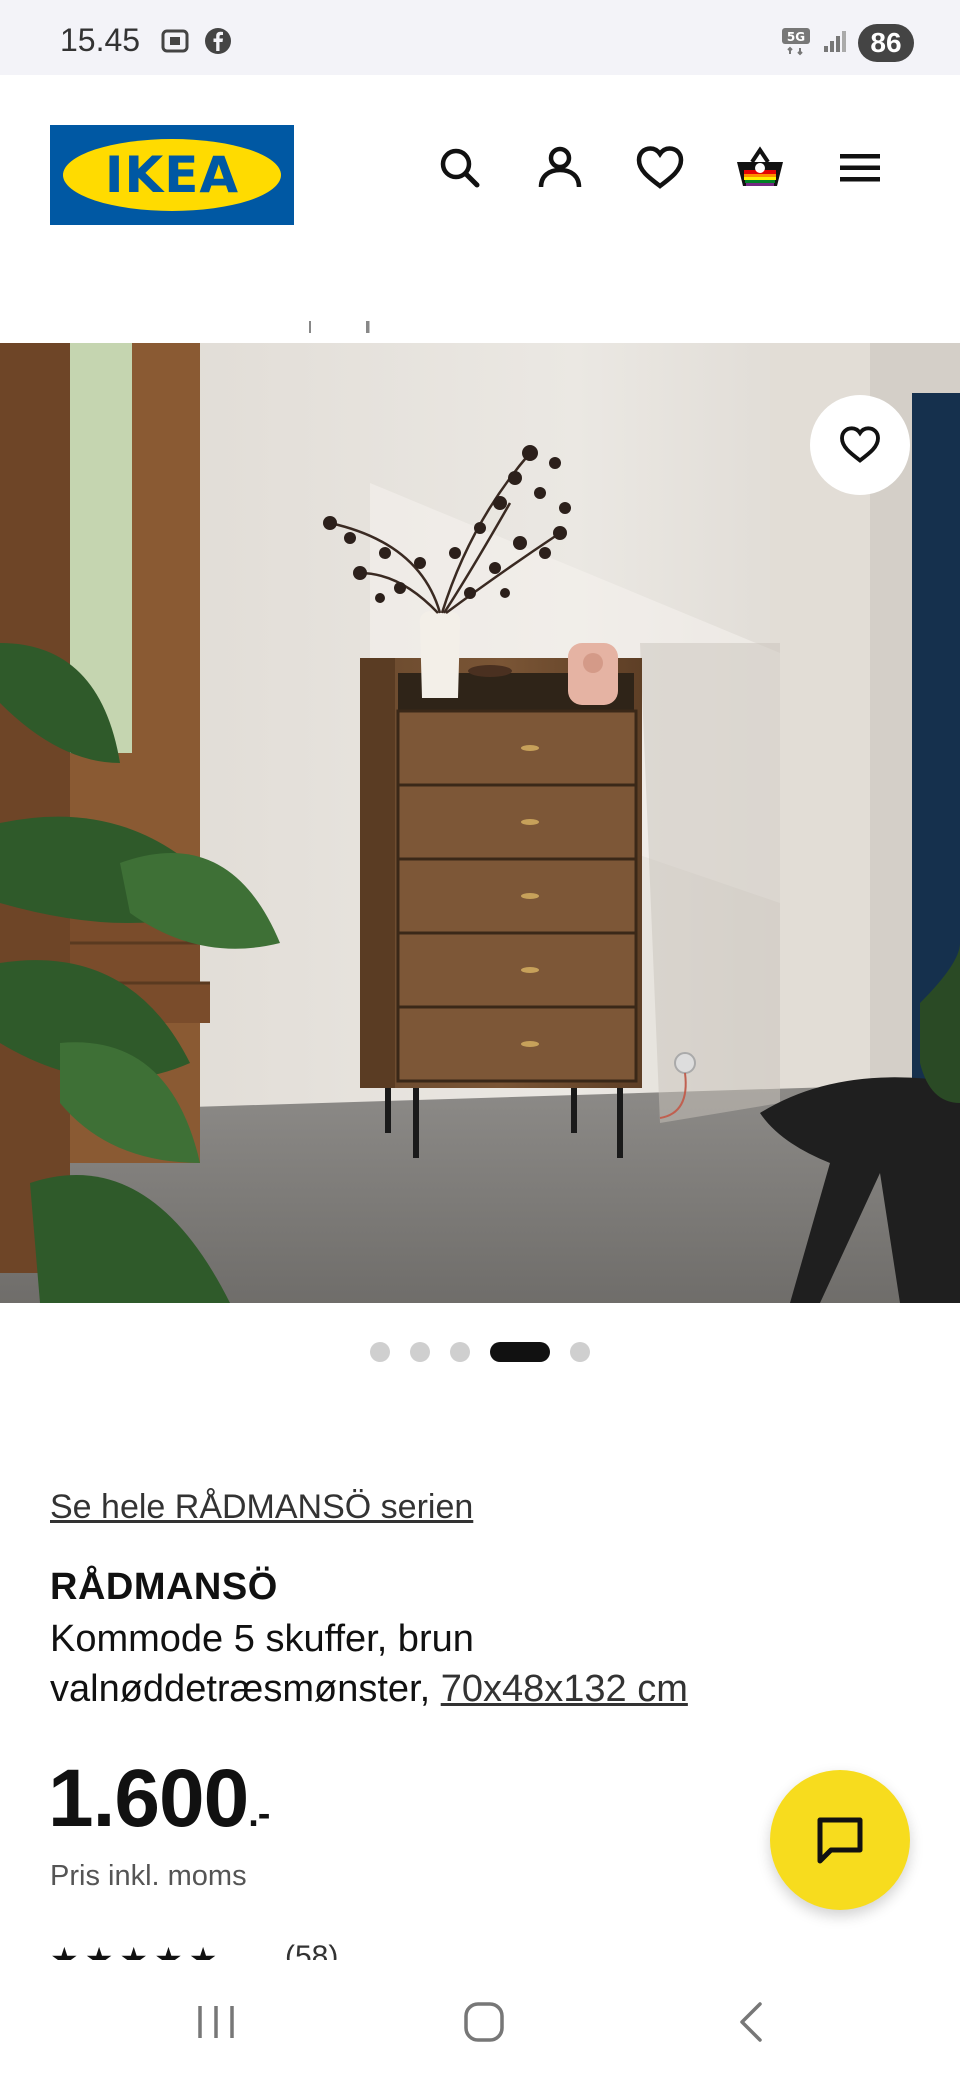 This screenshot has height=2080, width=960. Describe the element at coordinates (312, 1950) in the screenshot. I see `rating-count: (58)` at that location.